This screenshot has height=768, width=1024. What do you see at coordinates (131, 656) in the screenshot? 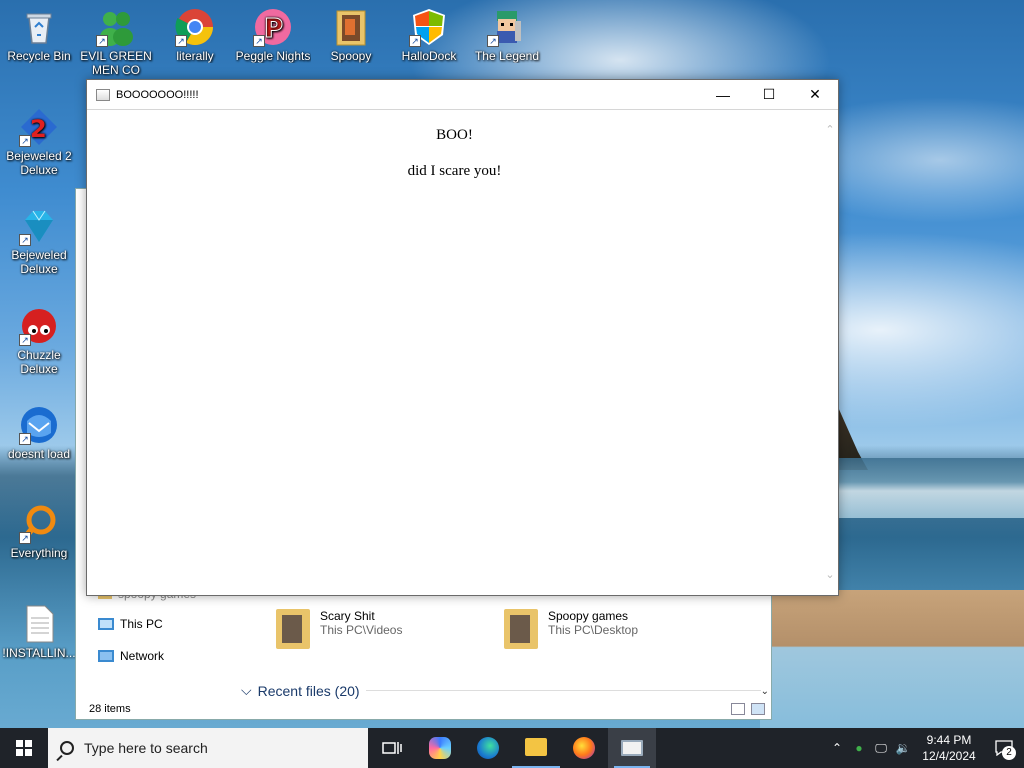
I see `nav-item-network: Network` at bounding box center [131, 656].